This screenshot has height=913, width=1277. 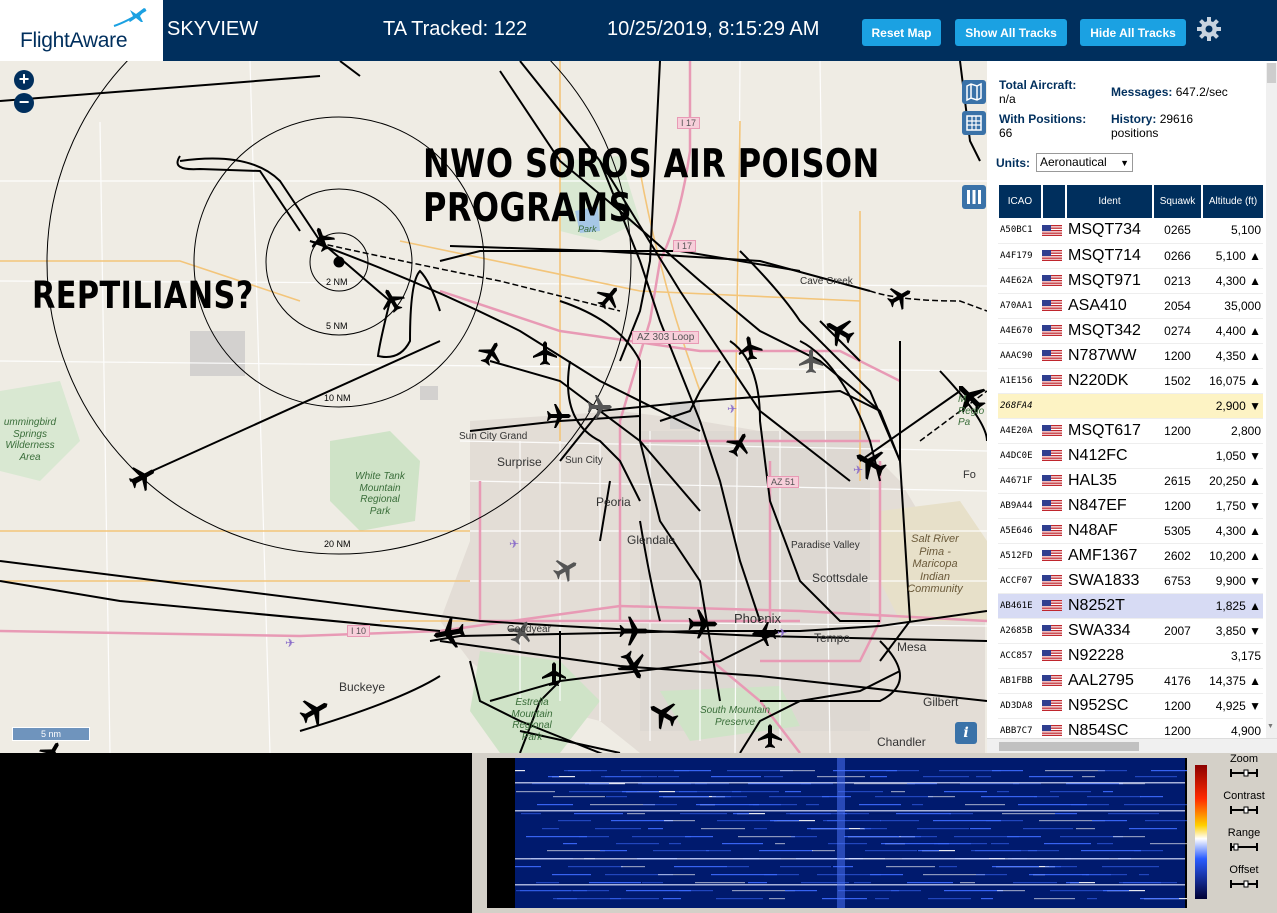 I want to click on gear-icon, so click(x=1209, y=29).